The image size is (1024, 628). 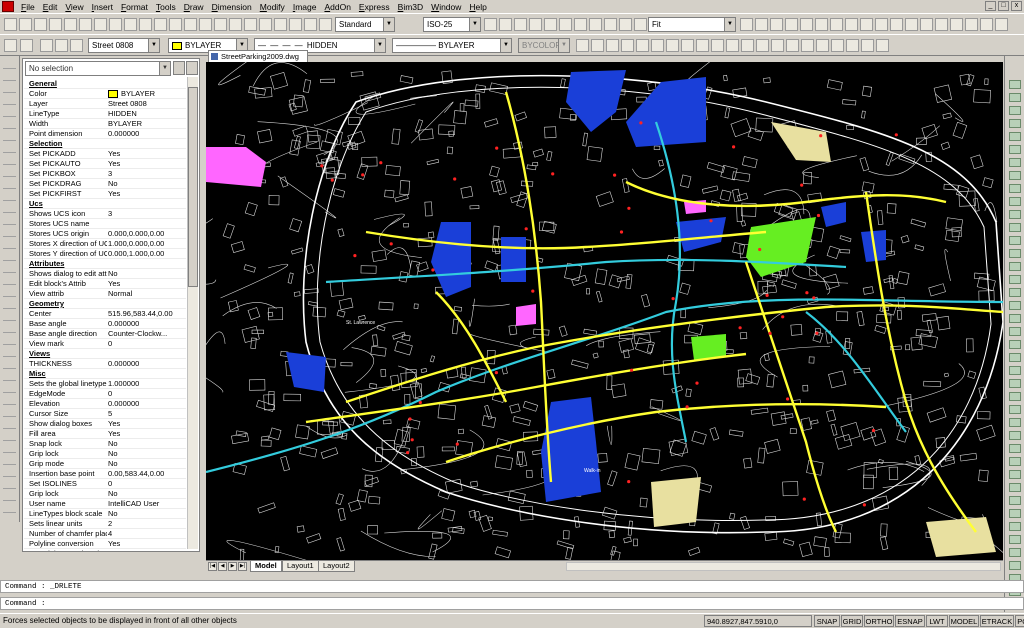 I want to click on plotstyle-combo: BYCOLOR ▼, so click(x=544, y=45).